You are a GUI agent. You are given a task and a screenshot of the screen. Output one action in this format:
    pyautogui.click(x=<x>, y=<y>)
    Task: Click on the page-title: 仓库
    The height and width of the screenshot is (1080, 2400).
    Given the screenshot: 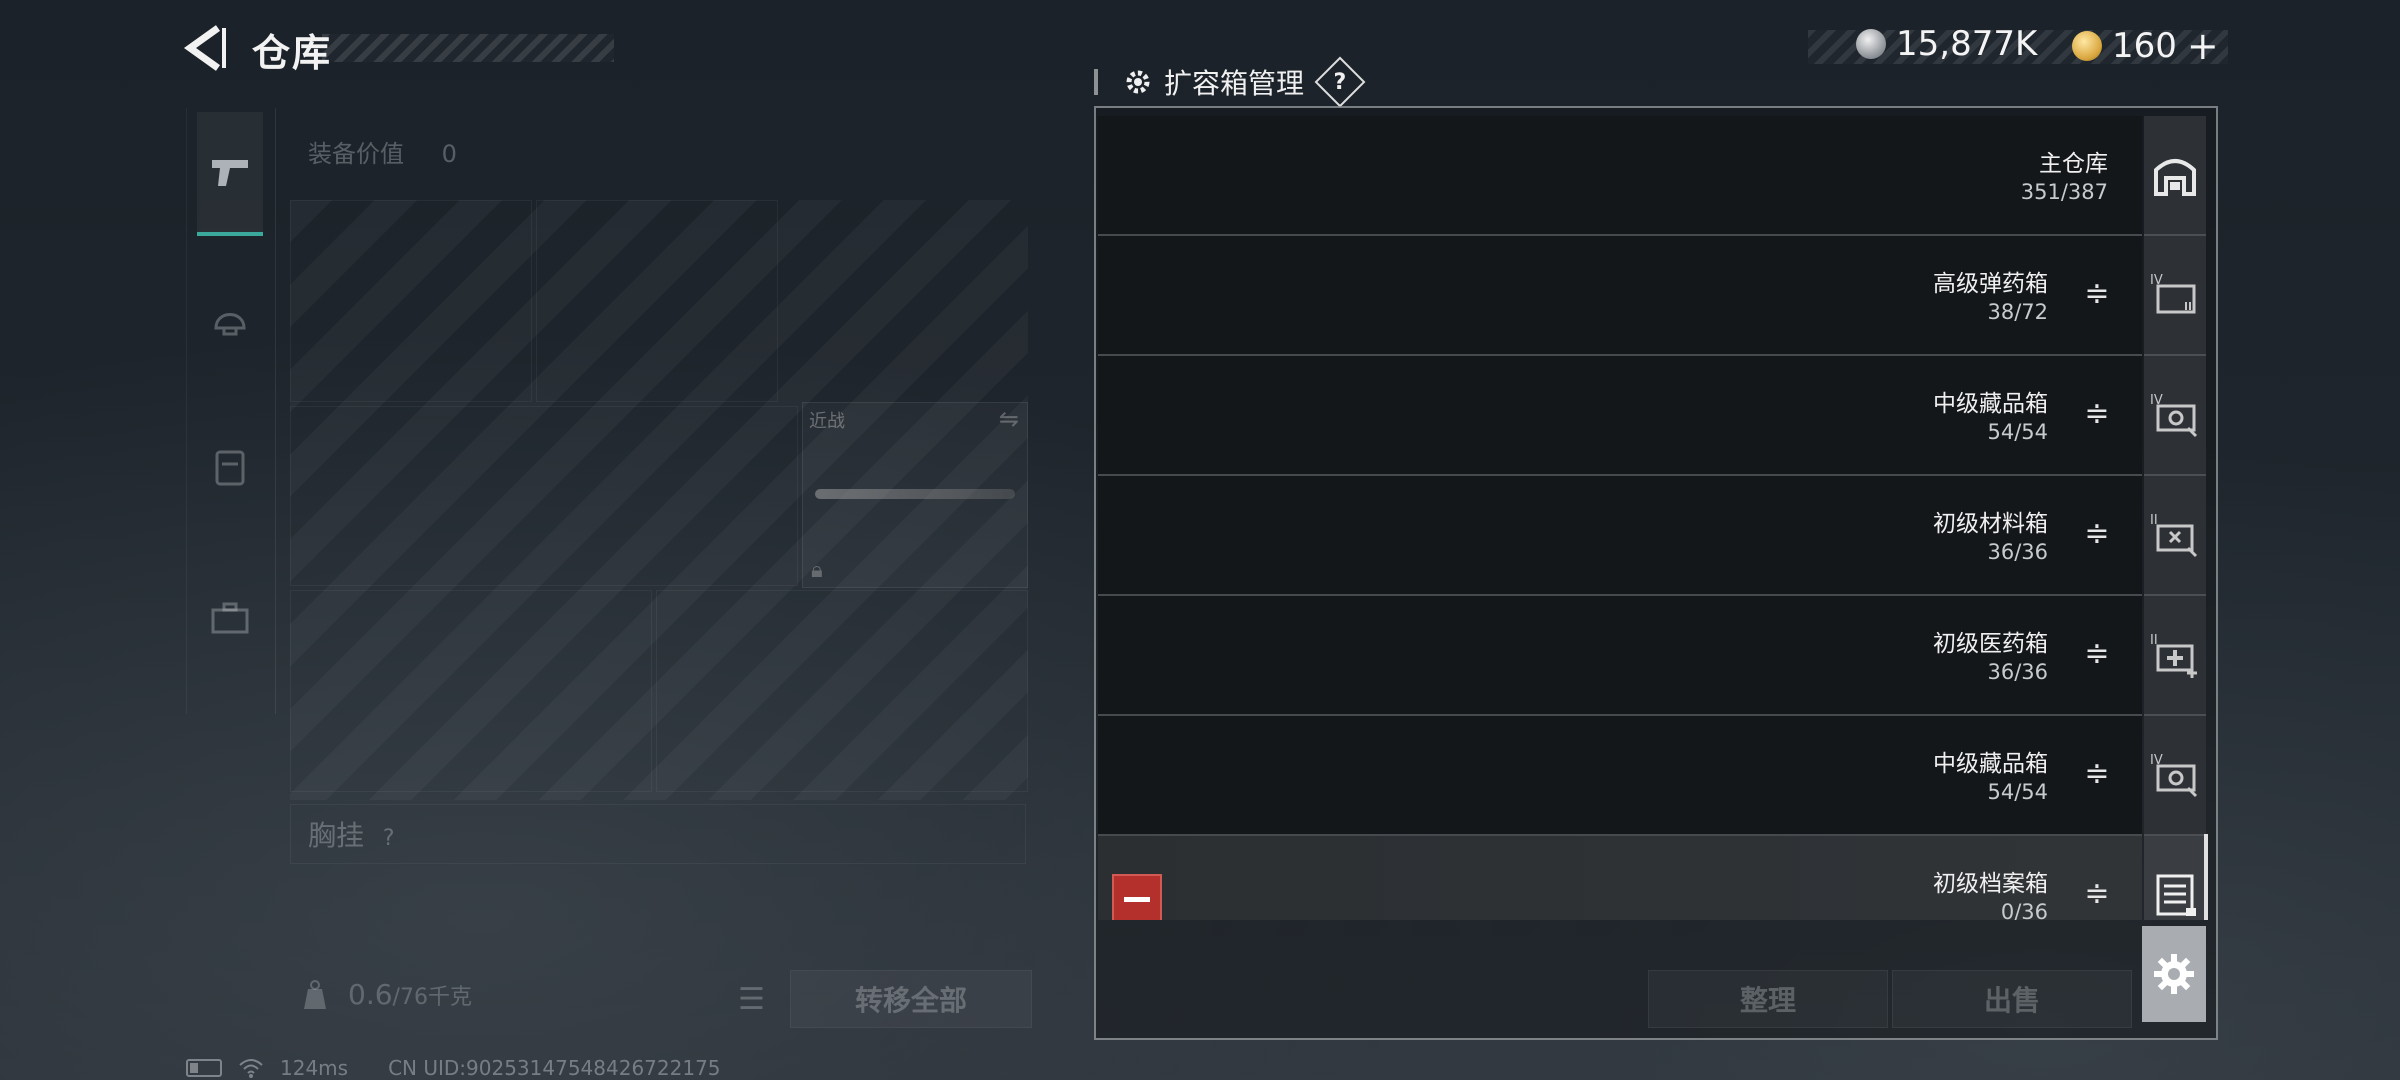 What is the action you would take?
    pyautogui.click(x=292, y=53)
    